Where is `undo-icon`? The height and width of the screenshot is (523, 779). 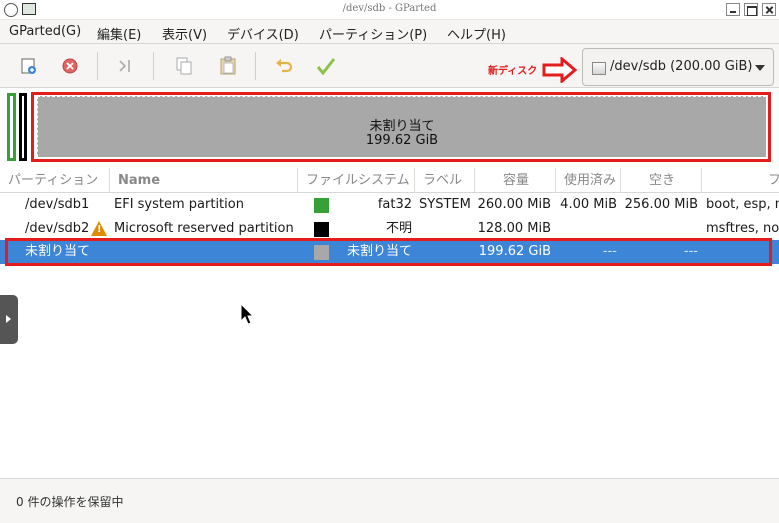 undo-icon is located at coordinates (284, 66).